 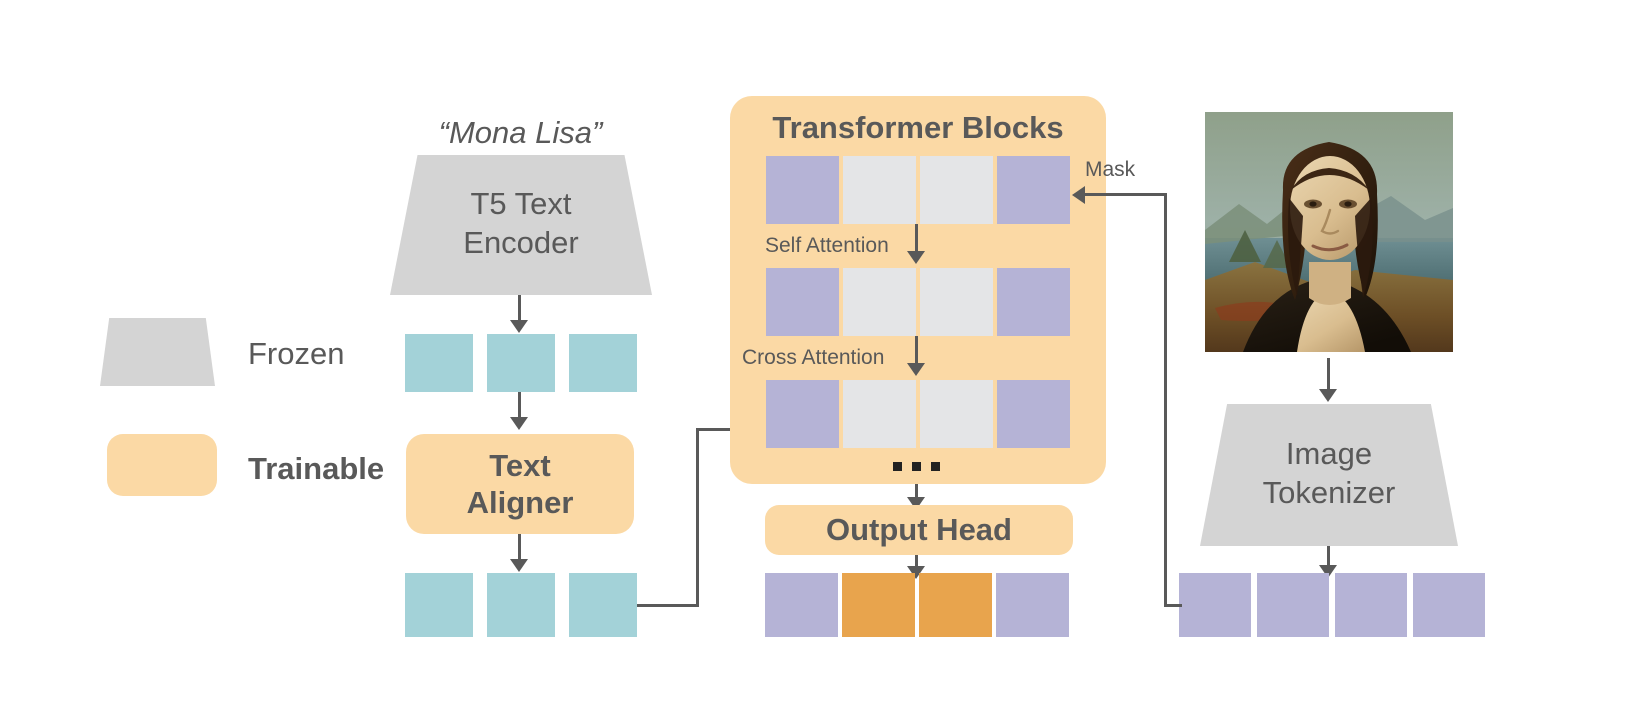 What do you see at coordinates (519, 309) in the screenshot?
I see `encoder-to-tokens-line` at bounding box center [519, 309].